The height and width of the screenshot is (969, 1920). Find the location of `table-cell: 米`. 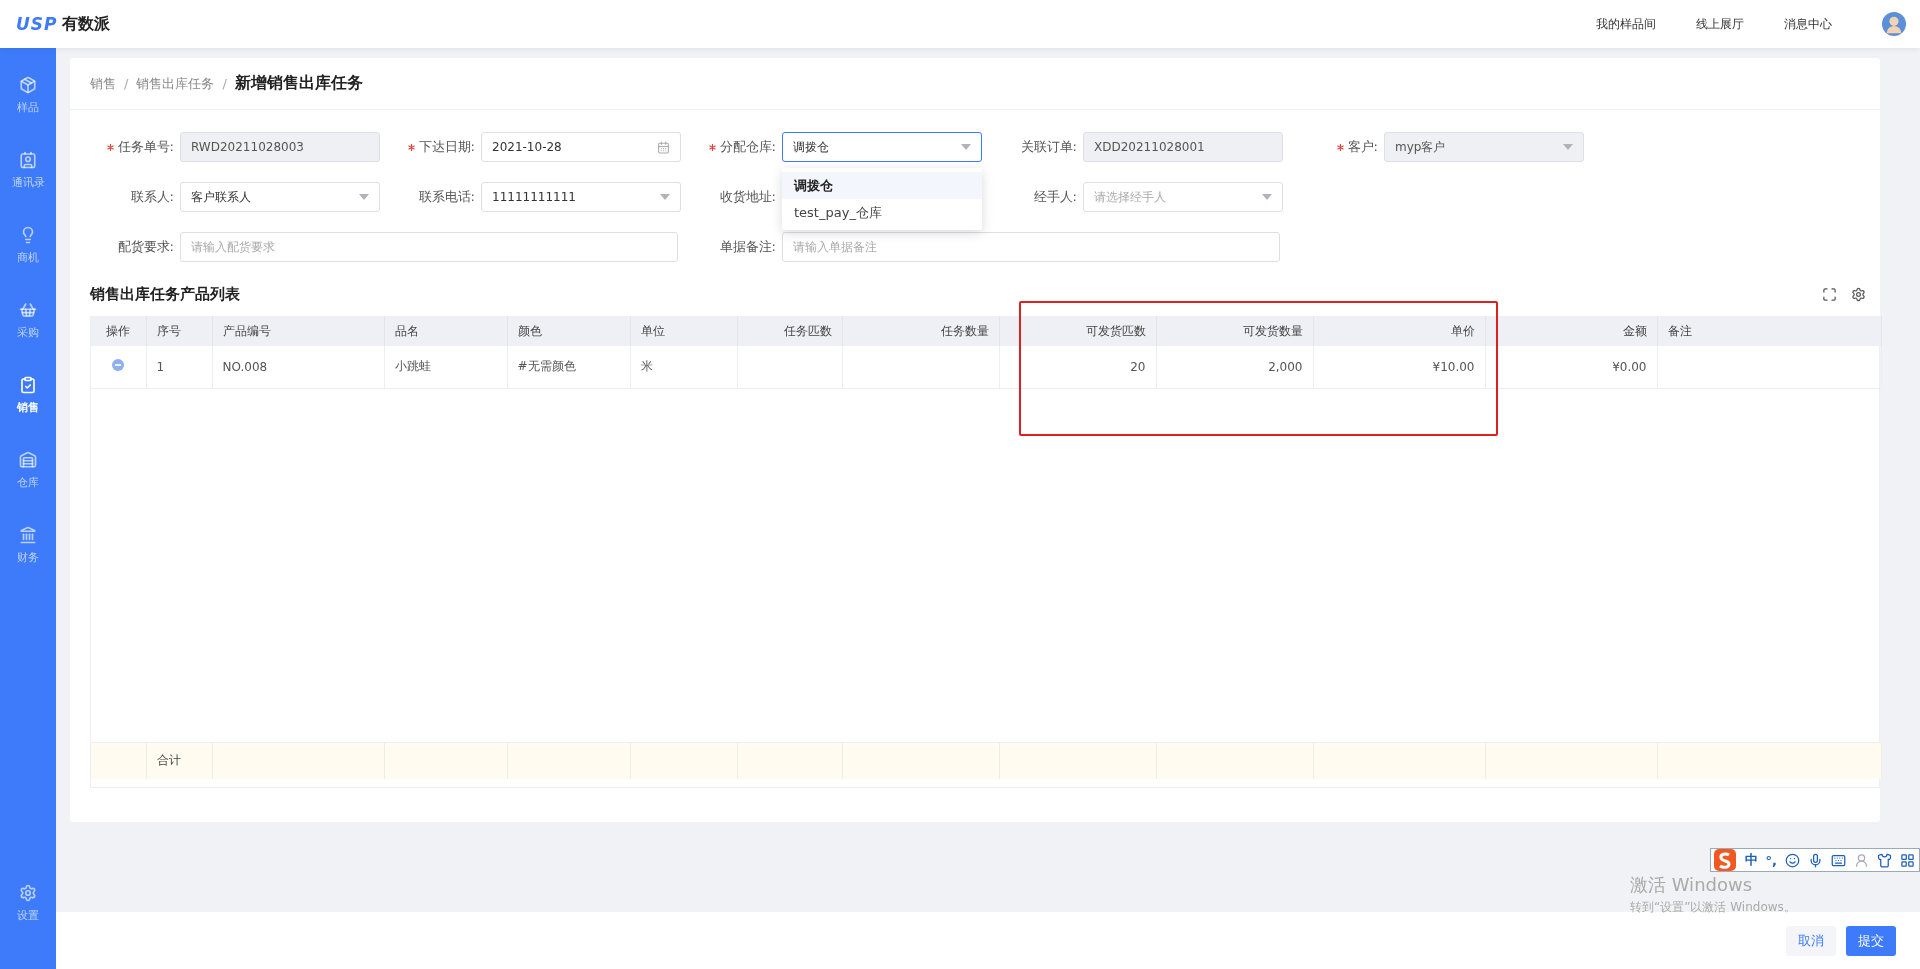

table-cell: 米 is located at coordinates (646, 366).